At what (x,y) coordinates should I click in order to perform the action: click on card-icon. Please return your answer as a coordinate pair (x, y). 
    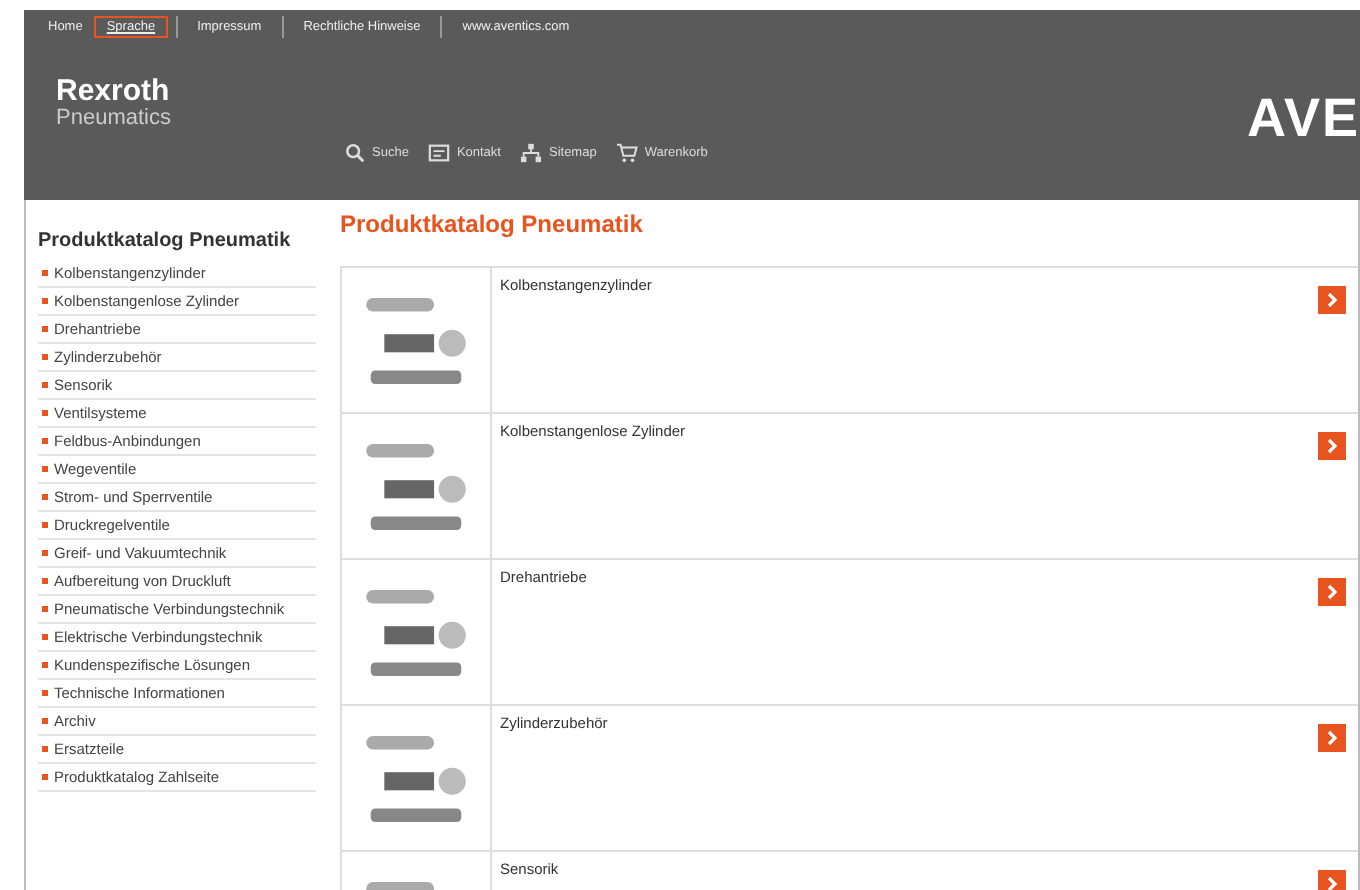
    Looking at the image, I should click on (439, 153).